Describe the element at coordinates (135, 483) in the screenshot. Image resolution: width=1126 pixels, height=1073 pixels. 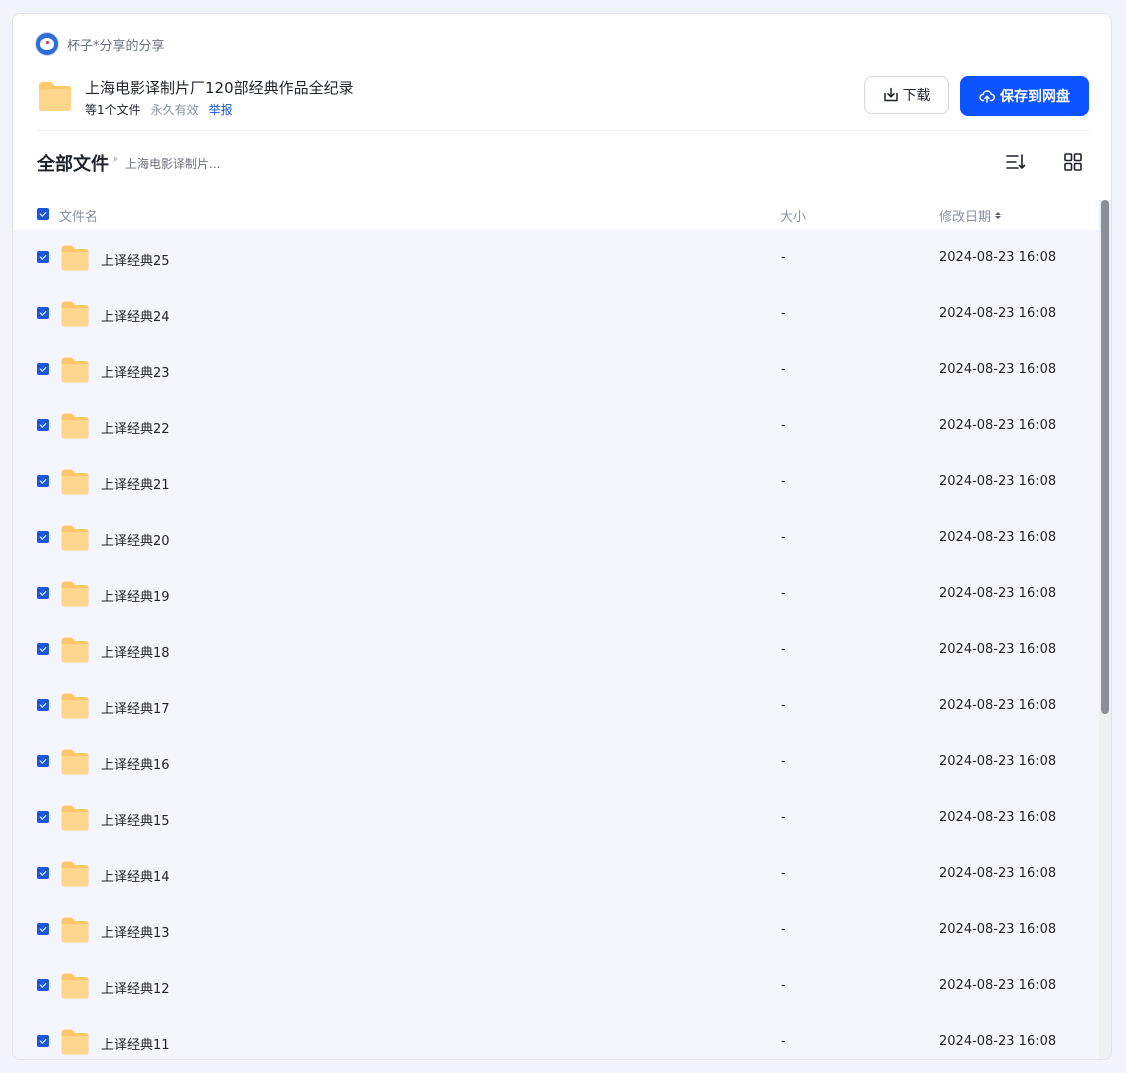
I see `file-name: 上译经典21` at that location.